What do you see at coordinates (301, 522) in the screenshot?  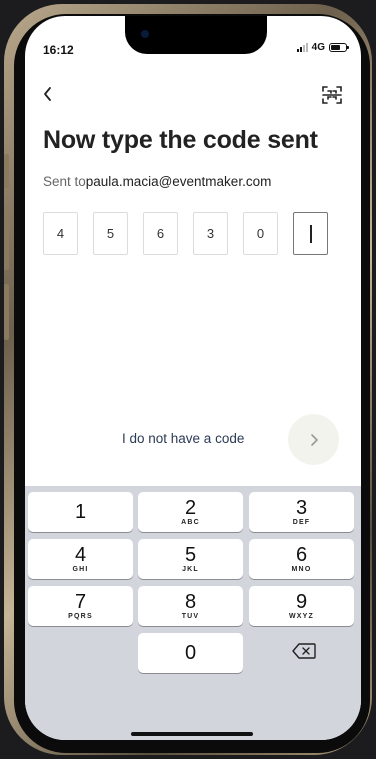 I see `key-letters: DEF` at bounding box center [301, 522].